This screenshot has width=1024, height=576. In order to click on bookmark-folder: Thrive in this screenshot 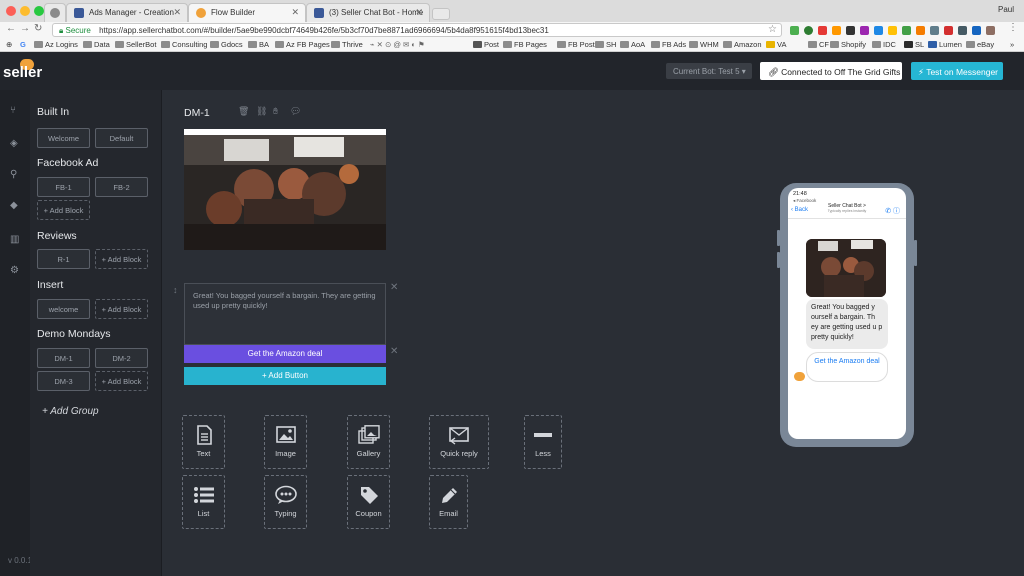, I will do `click(347, 44)`.